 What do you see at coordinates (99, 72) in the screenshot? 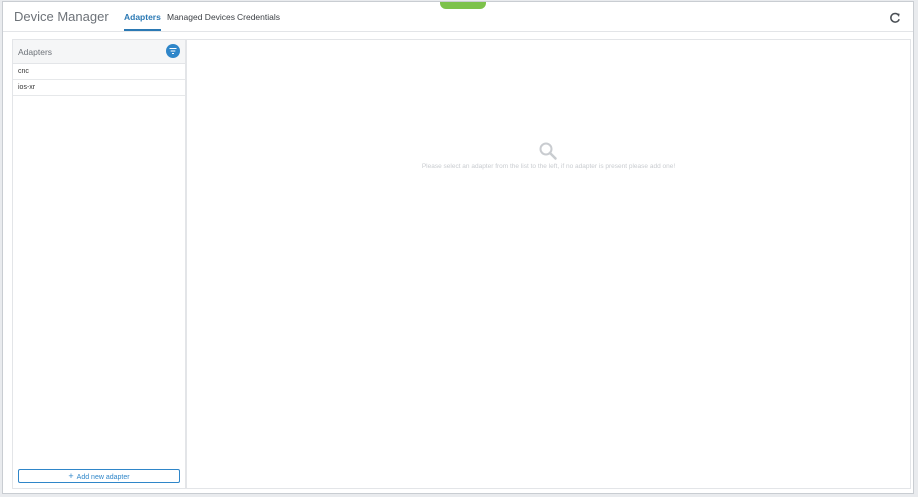
I see `adapter-list-item-cnc: cnc` at bounding box center [99, 72].